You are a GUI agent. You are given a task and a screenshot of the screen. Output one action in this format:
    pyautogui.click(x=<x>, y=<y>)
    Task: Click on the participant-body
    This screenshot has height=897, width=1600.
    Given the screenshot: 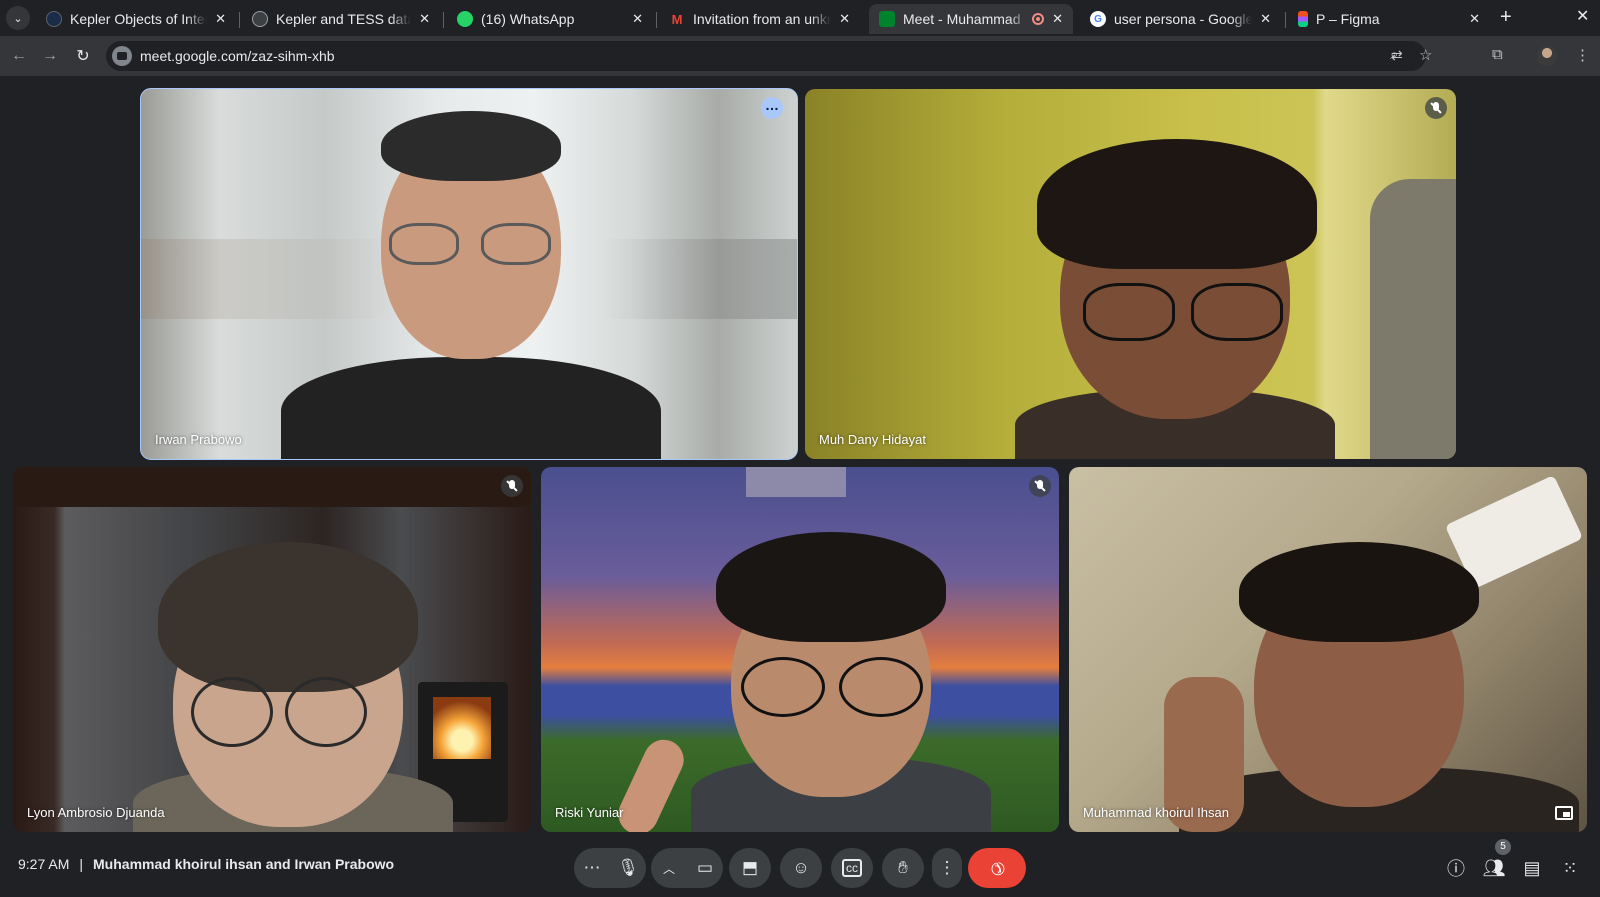 What is the action you would take?
    pyautogui.click(x=471, y=408)
    